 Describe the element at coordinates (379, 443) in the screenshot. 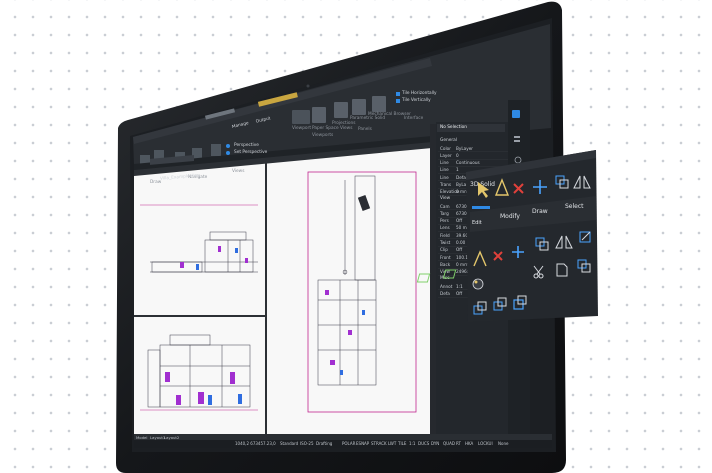

I see `status-strack: STRACK` at that location.